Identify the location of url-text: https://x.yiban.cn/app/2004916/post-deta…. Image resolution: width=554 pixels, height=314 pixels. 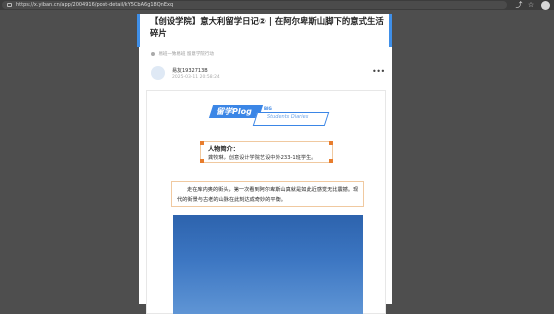
(94, 5).